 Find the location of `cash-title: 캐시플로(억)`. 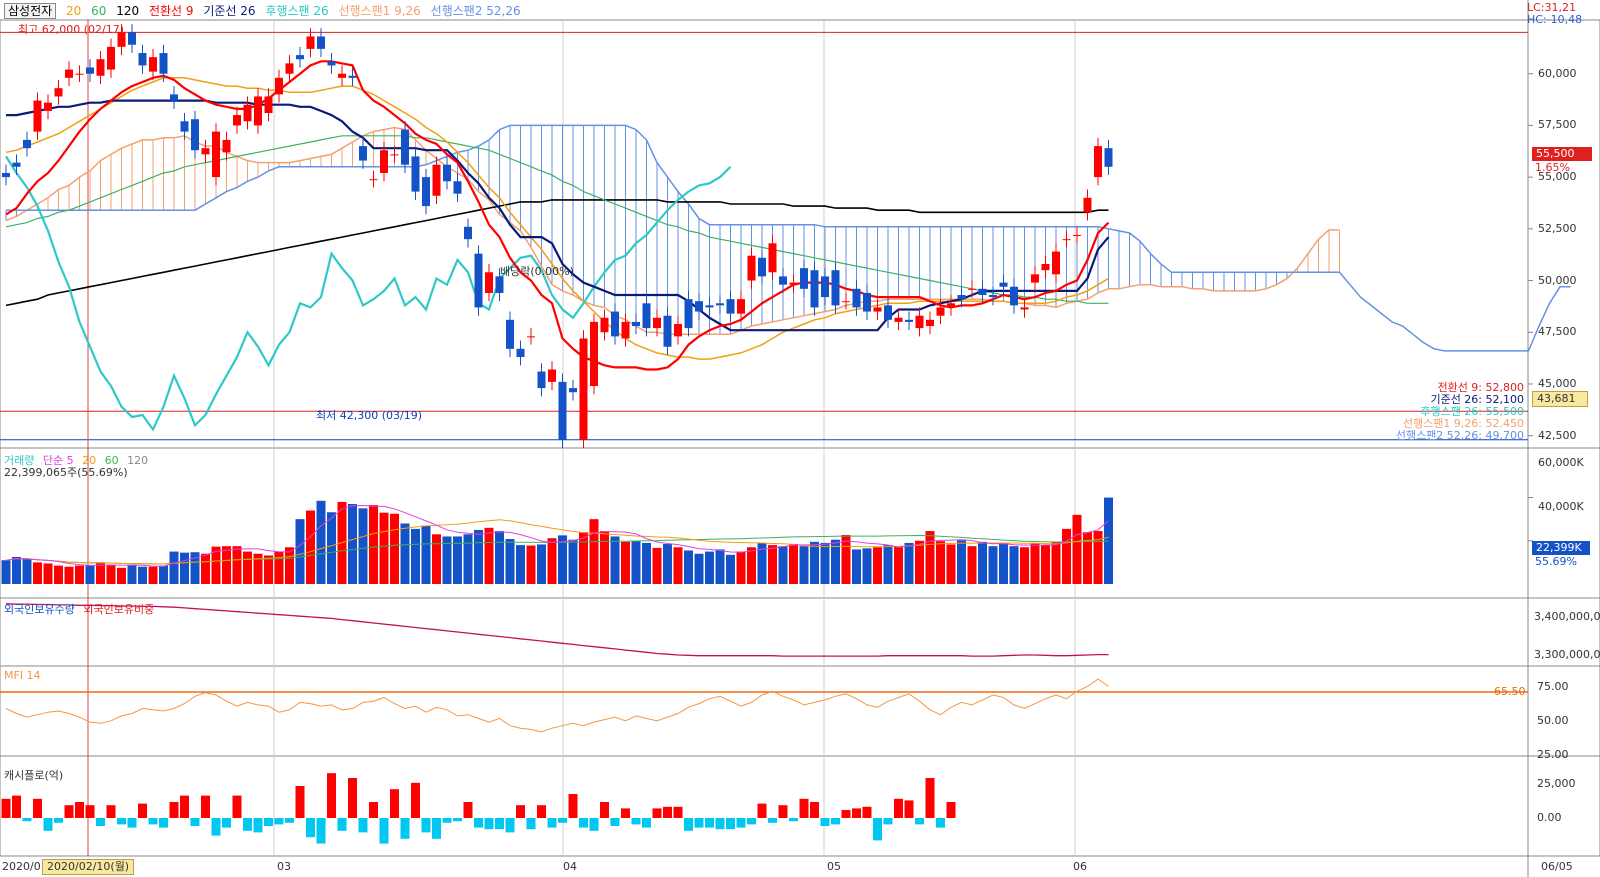

cash-title: 캐시플로(억) is located at coordinates (33, 775).